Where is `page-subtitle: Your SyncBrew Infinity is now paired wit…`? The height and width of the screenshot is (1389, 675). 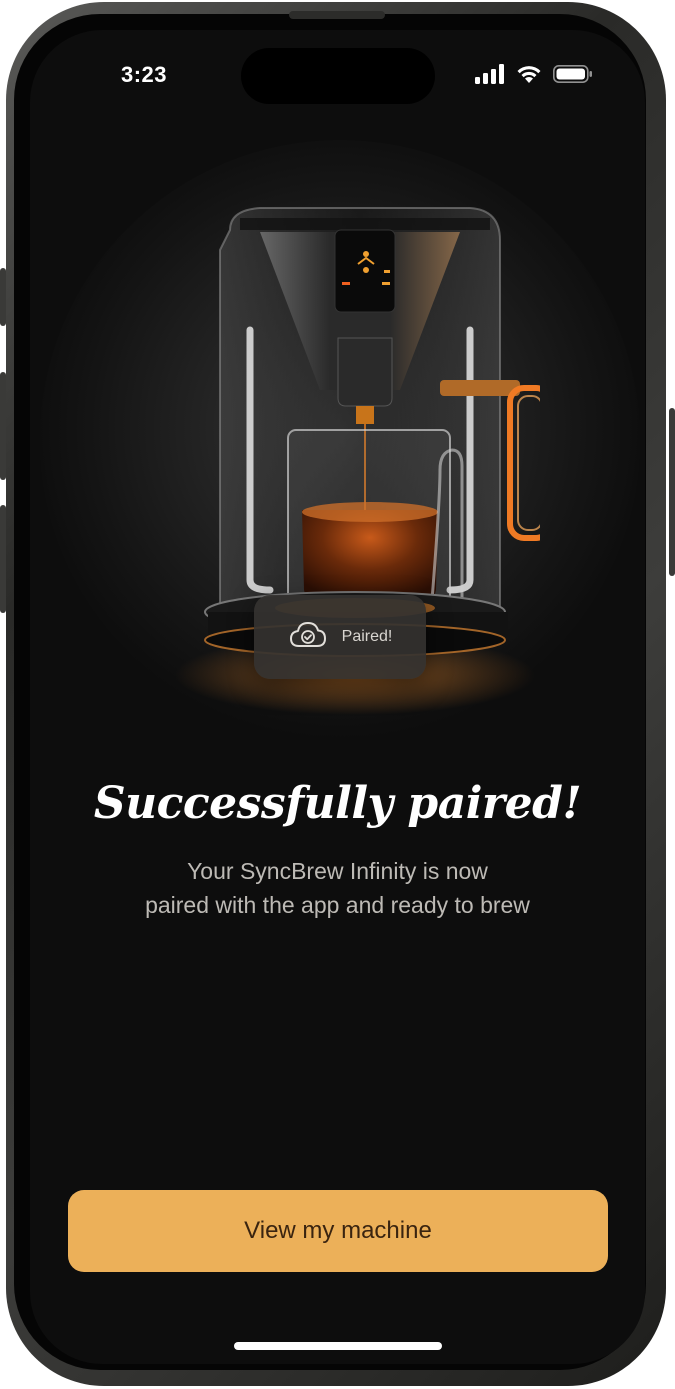
page-subtitle: Your SyncBrew Infinity is now paired wit… is located at coordinates (337, 888).